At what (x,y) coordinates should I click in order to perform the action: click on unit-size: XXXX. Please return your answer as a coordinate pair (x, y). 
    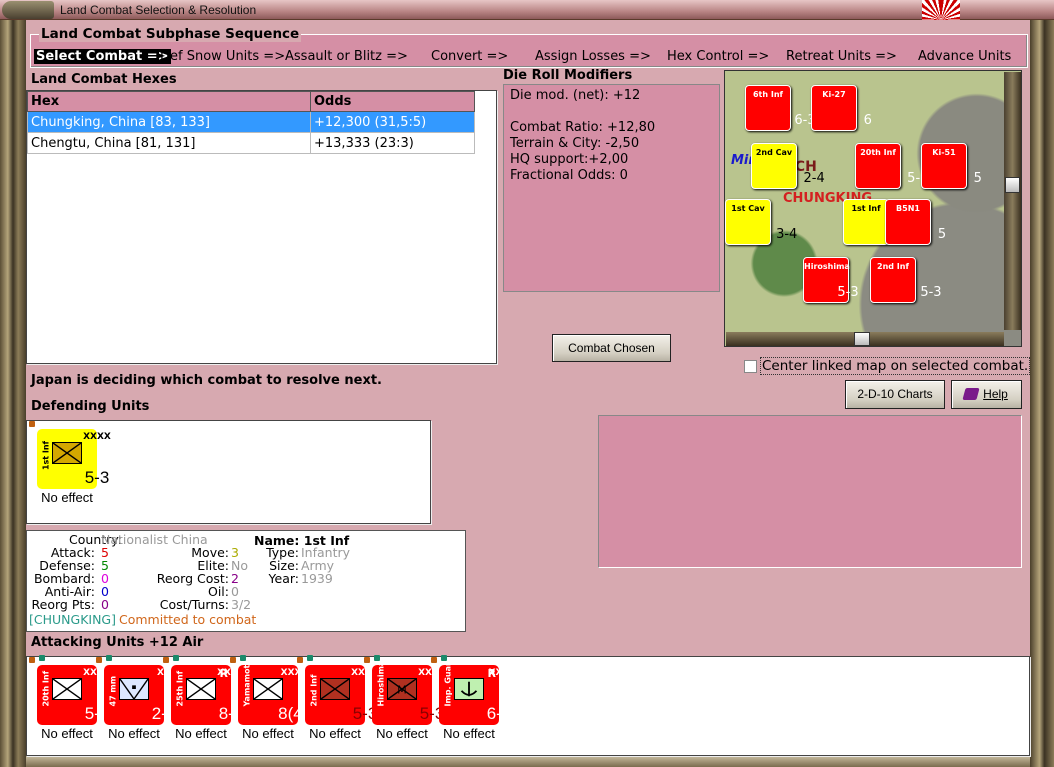
    Looking at the image, I should click on (97, 437).